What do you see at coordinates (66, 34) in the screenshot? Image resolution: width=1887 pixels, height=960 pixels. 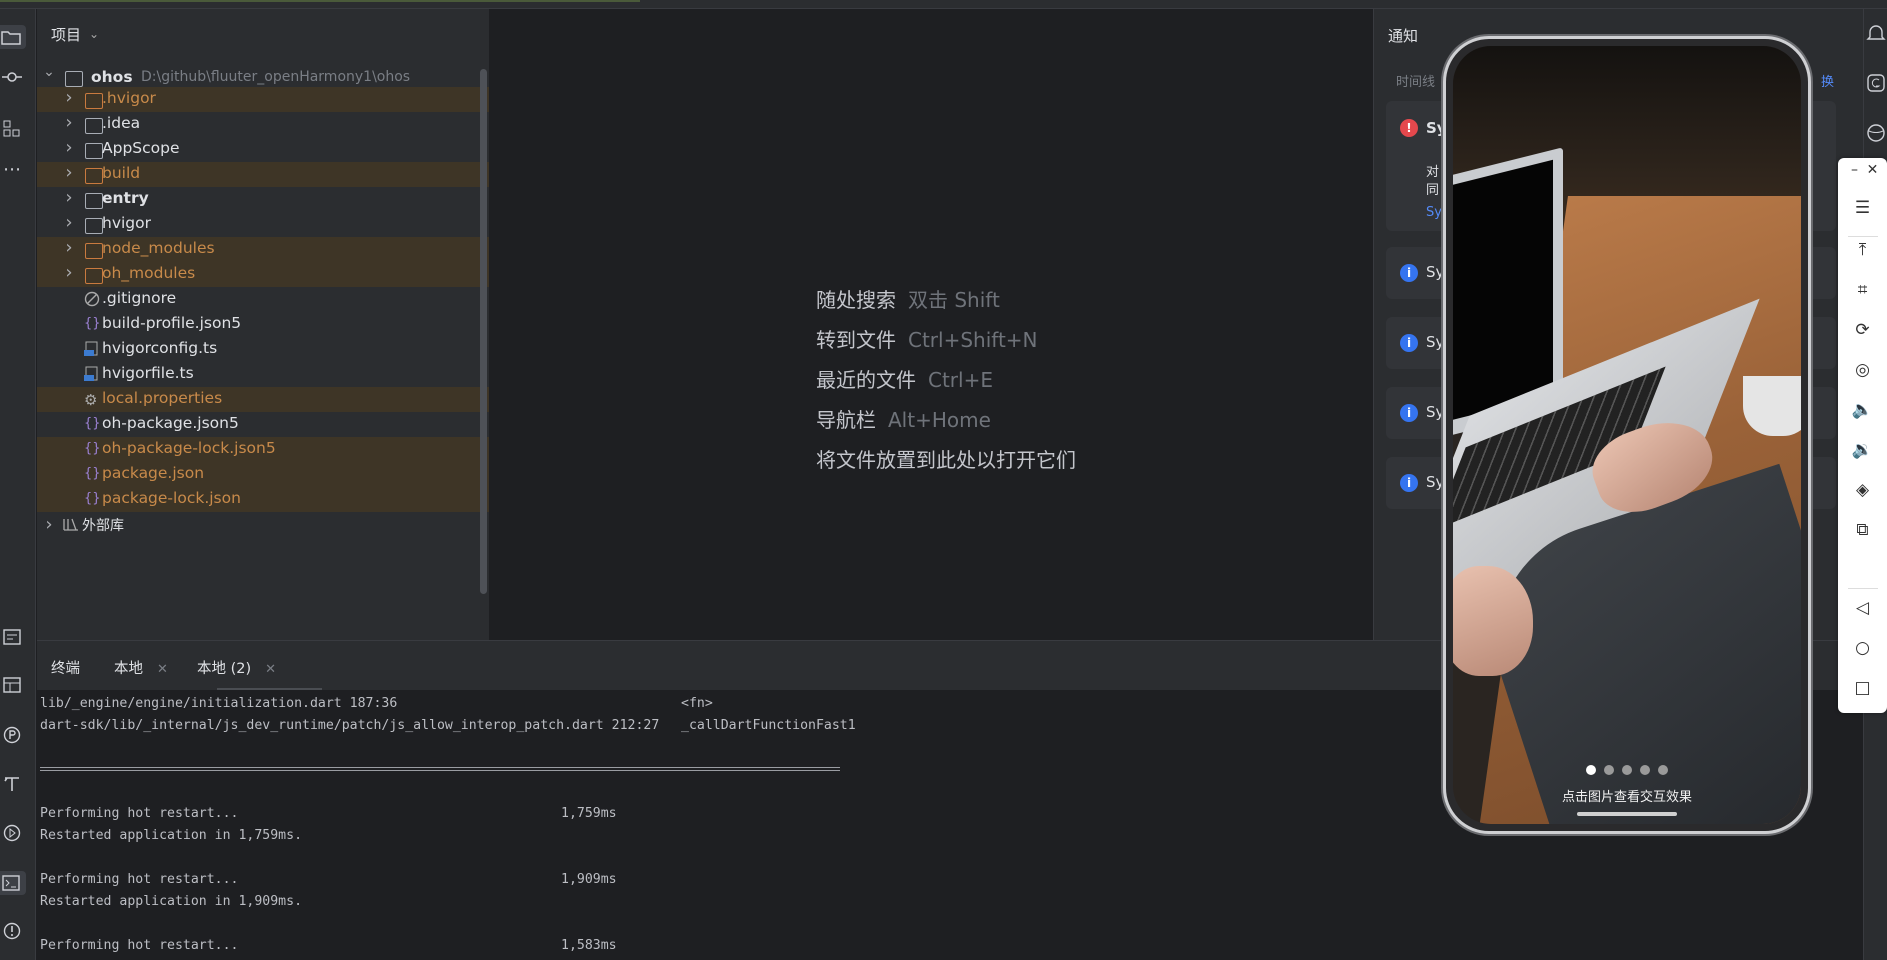 I see `project-header-label: 项目` at bounding box center [66, 34].